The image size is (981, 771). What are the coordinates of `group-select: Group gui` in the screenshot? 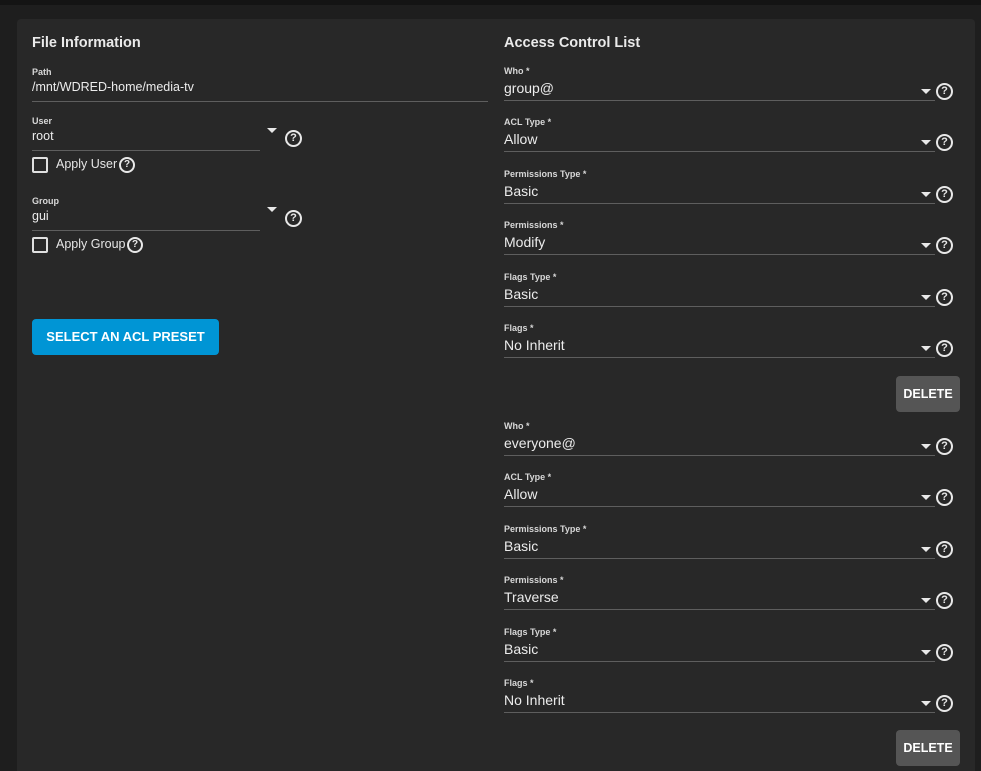 It's located at (146, 213).